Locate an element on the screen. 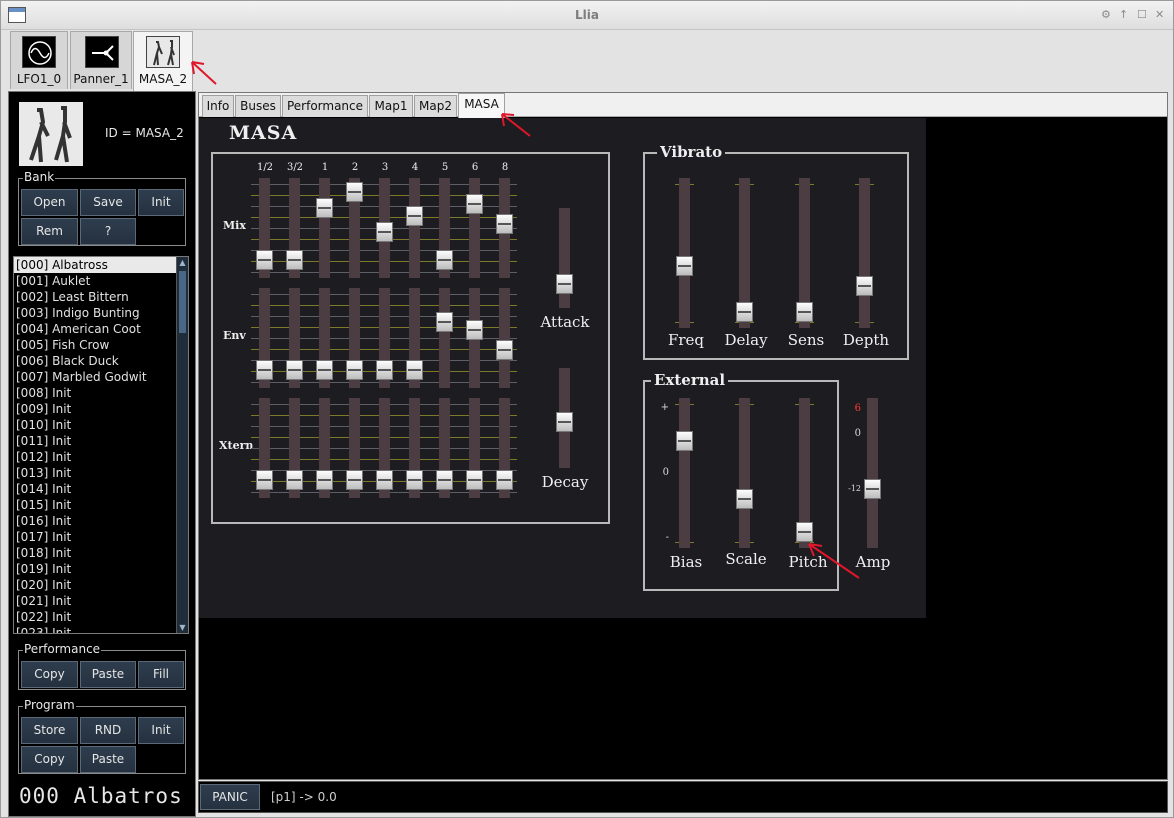 The width and height of the screenshot is (1174, 818). external-scale-slider-knob is located at coordinates (744, 499).